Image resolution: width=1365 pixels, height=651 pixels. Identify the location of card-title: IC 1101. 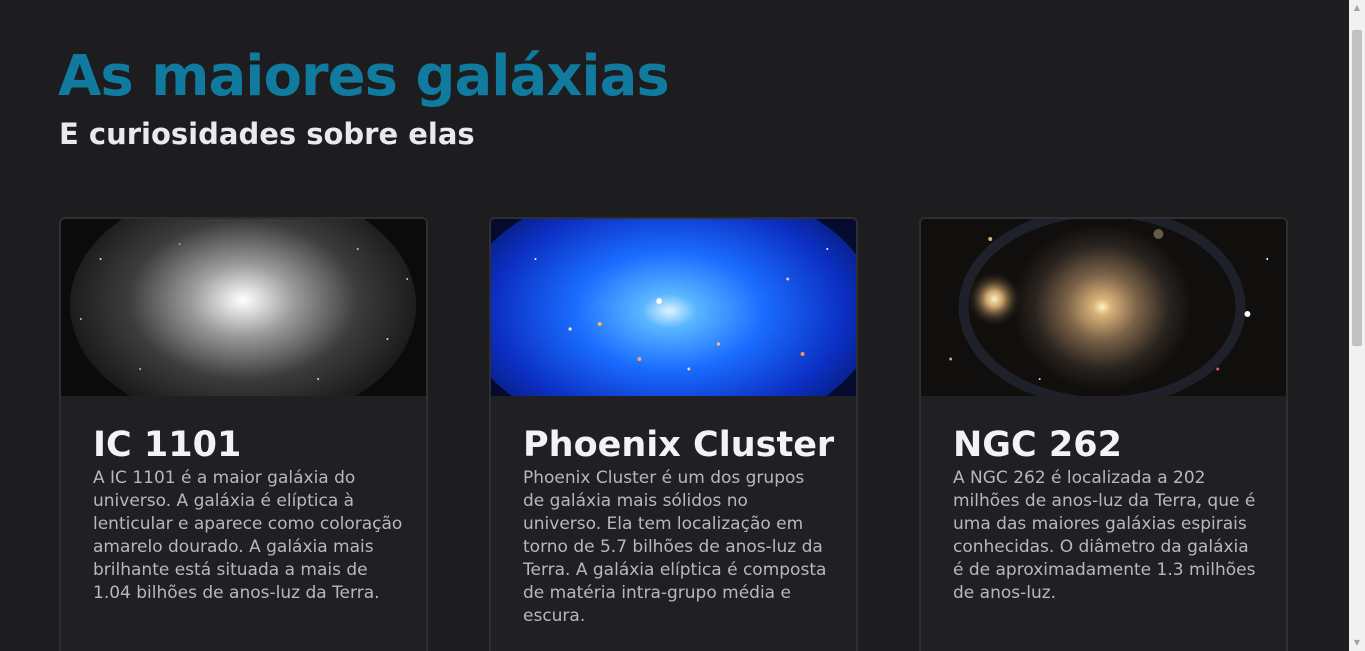
(167, 445).